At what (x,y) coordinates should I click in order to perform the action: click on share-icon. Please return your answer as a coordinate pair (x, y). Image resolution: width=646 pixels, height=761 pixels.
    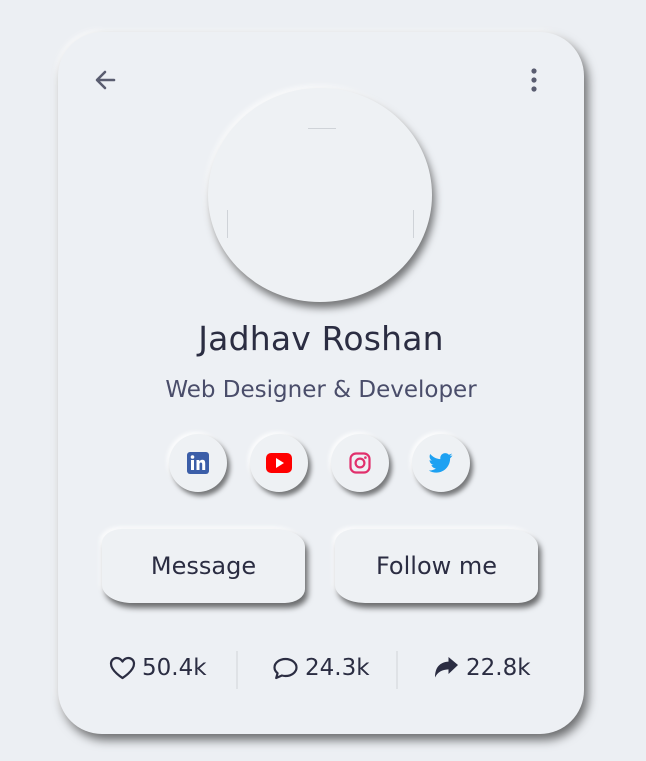
    Looking at the image, I should click on (446, 667).